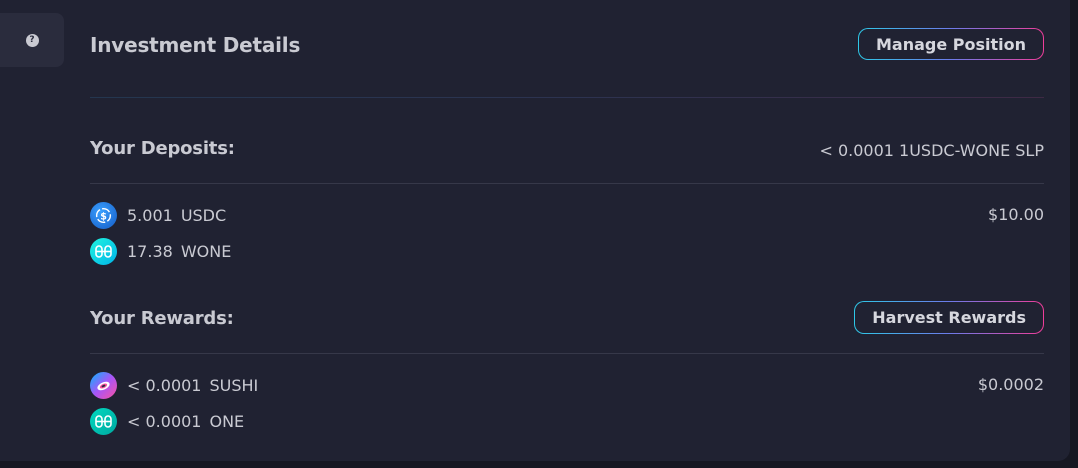 This screenshot has height=468, width=1078. What do you see at coordinates (567, 97) in the screenshot?
I see `header-divider` at bounding box center [567, 97].